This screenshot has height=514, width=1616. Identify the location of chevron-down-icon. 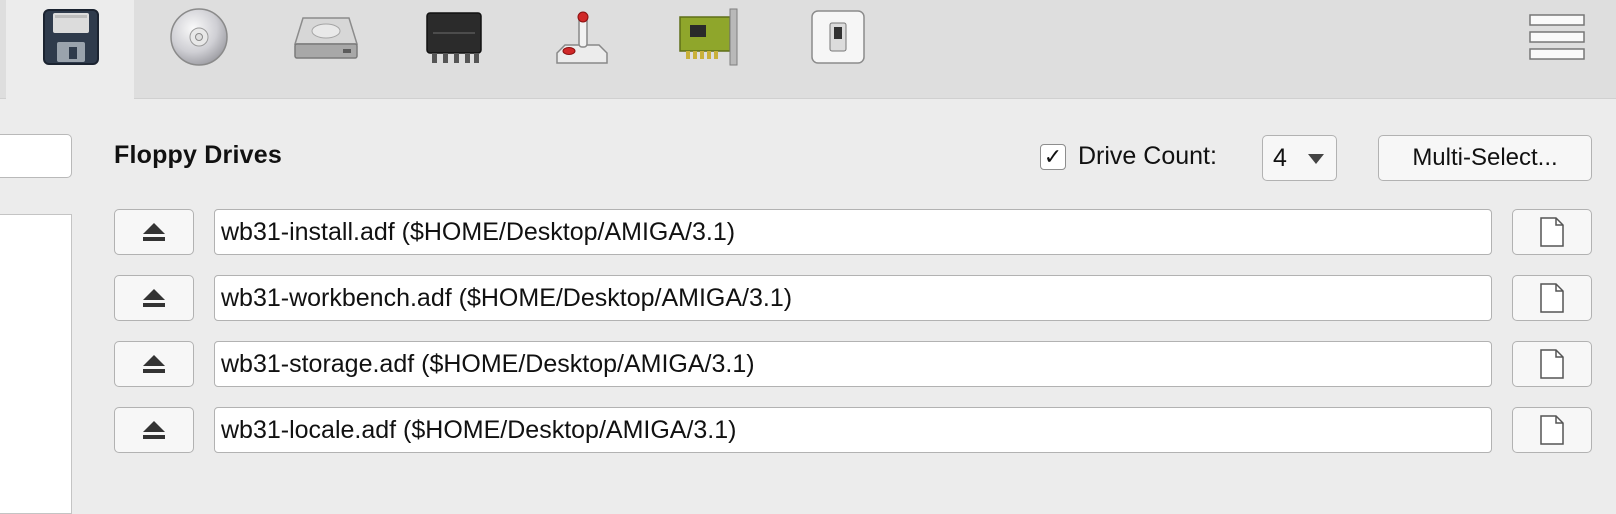
(1316, 159).